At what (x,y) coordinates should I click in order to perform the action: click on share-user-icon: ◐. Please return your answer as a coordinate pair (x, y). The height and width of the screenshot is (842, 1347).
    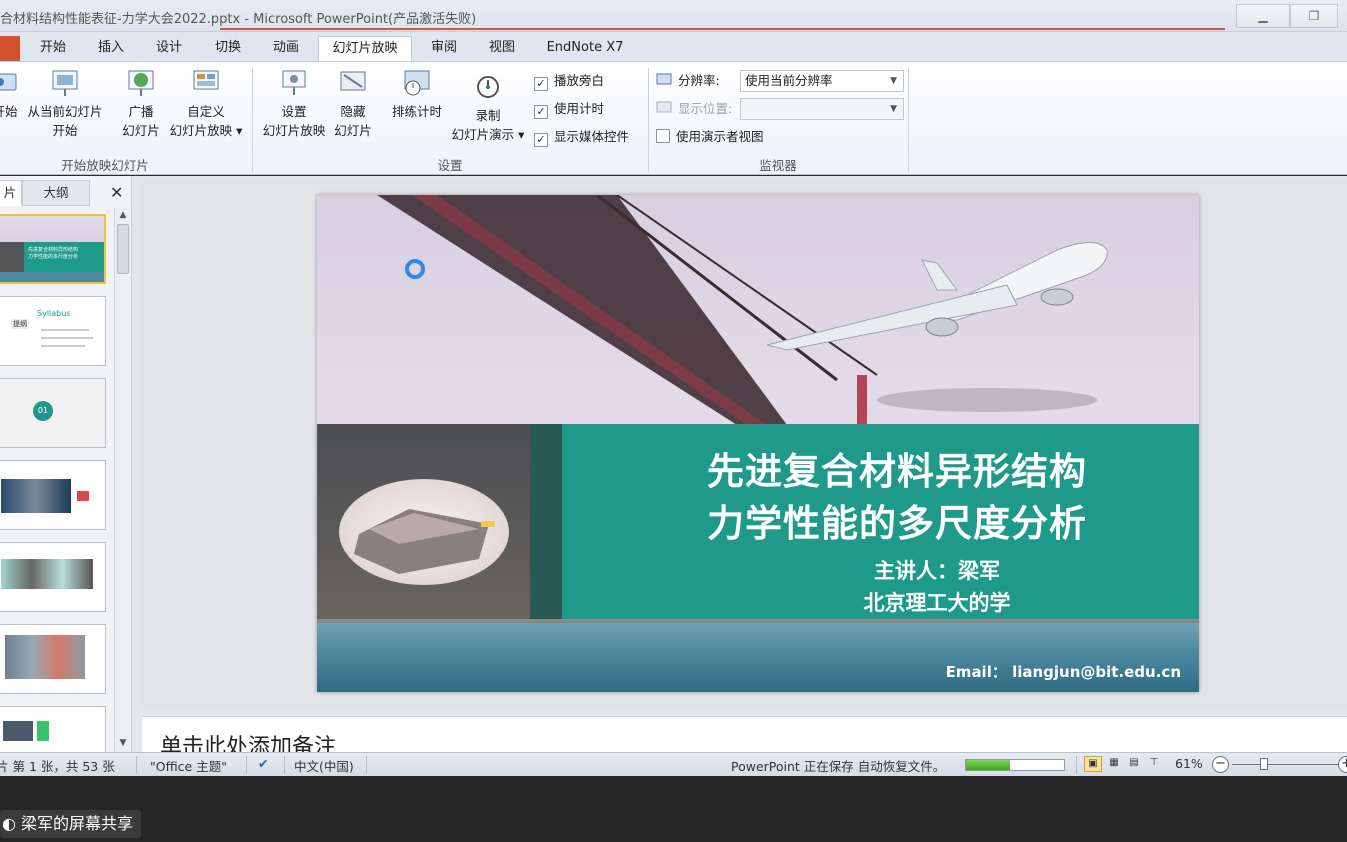
    Looking at the image, I should click on (12, 823).